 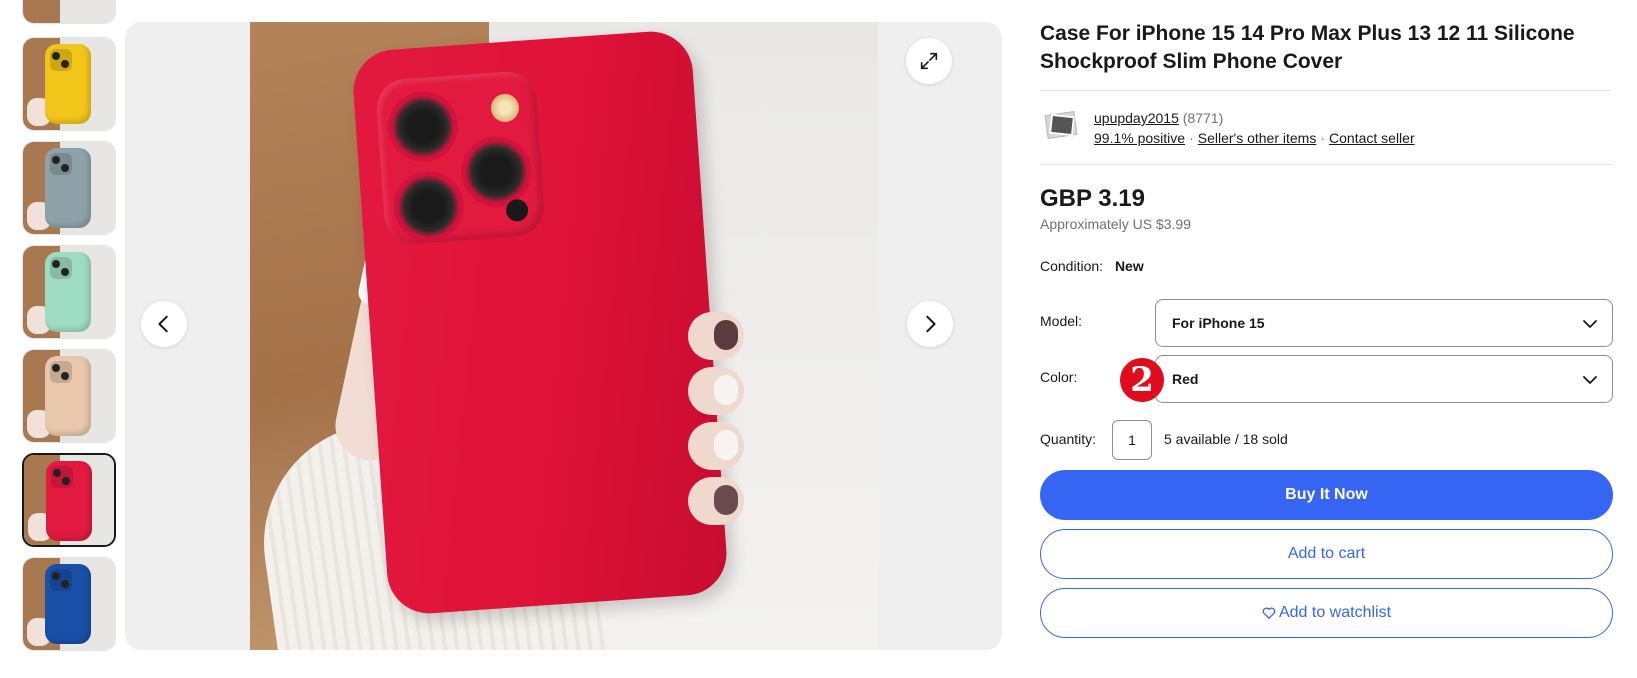 I want to click on thumbnail-tan, so click(x=69, y=12).